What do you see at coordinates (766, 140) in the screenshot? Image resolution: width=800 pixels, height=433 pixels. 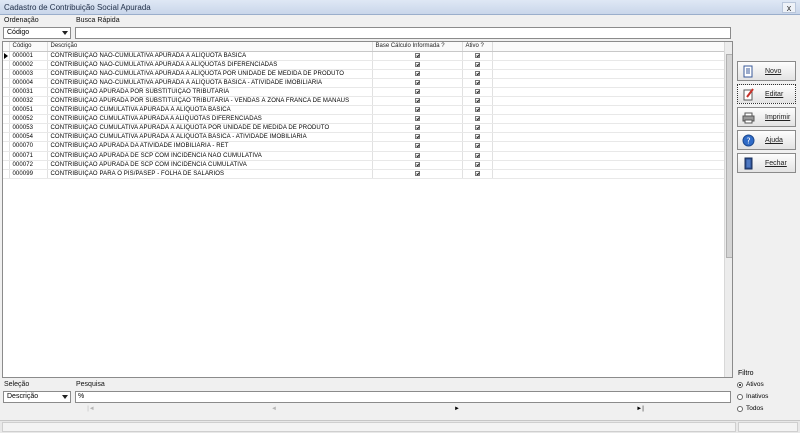 I see `ajuda-button: ? Ajuda` at bounding box center [766, 140].